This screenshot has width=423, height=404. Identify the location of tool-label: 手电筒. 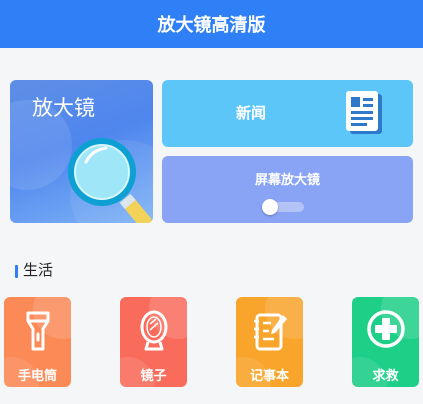
(37, 376).